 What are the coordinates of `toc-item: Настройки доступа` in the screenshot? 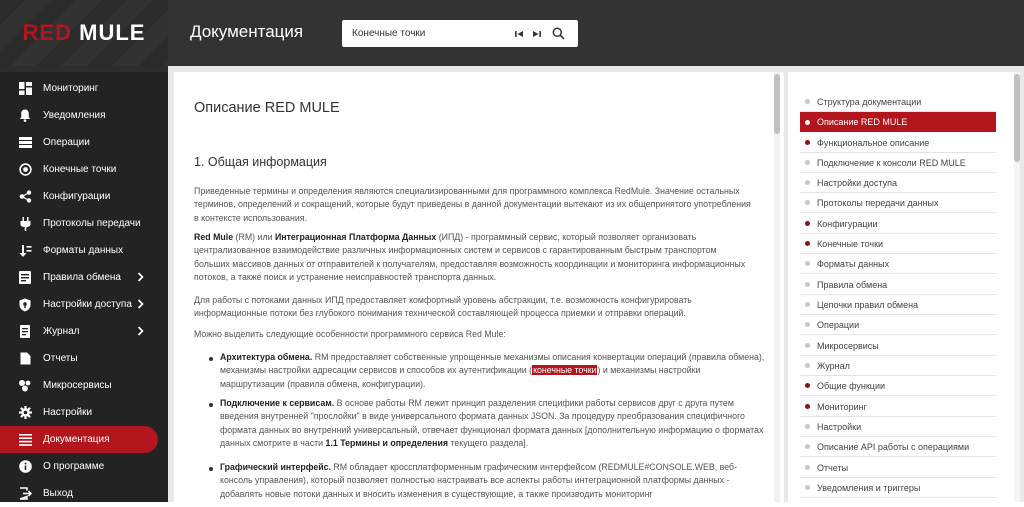 It's located at (898, 183).